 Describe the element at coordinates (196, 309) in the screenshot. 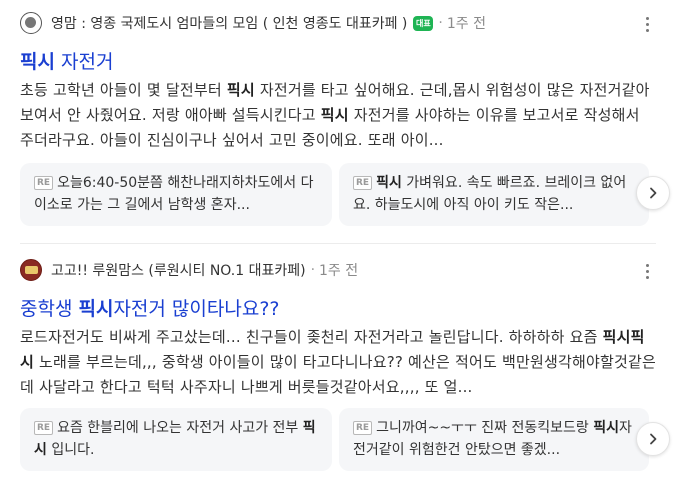

I see `title-text: 자전거 많이타나요??` at that location.